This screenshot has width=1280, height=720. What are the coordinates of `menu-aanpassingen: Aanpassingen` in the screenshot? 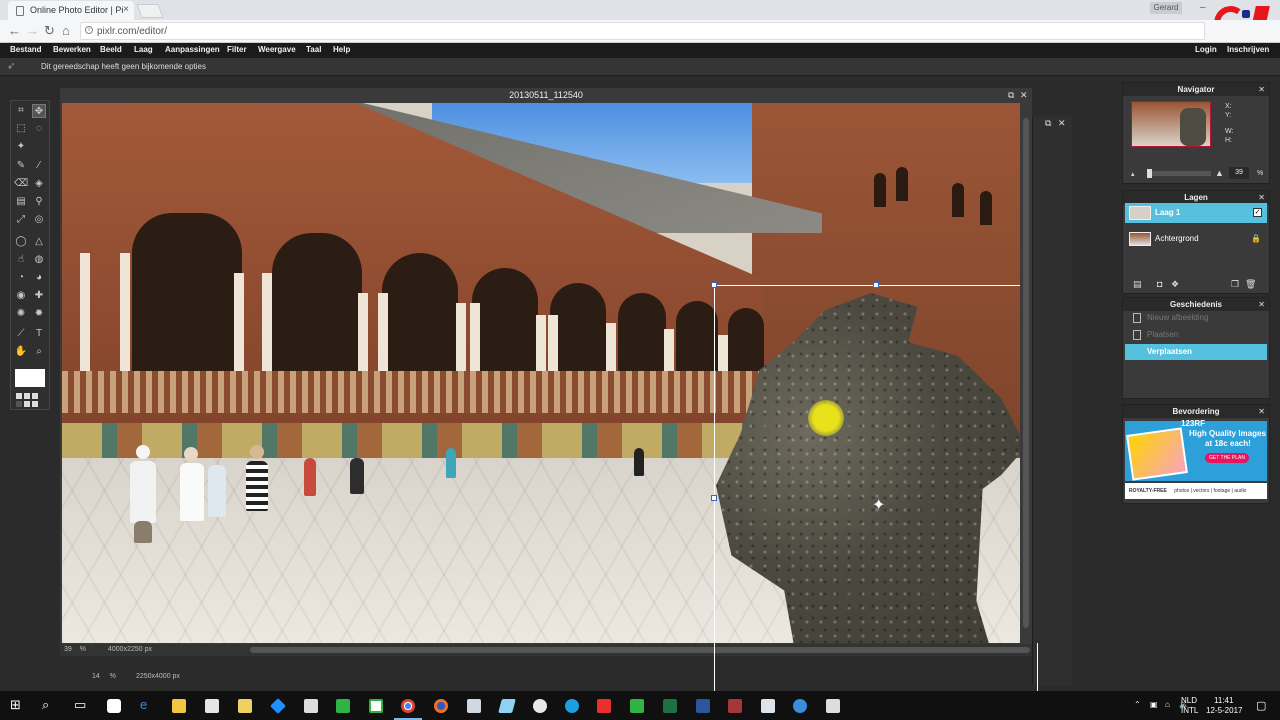 It's located at (192, 49).